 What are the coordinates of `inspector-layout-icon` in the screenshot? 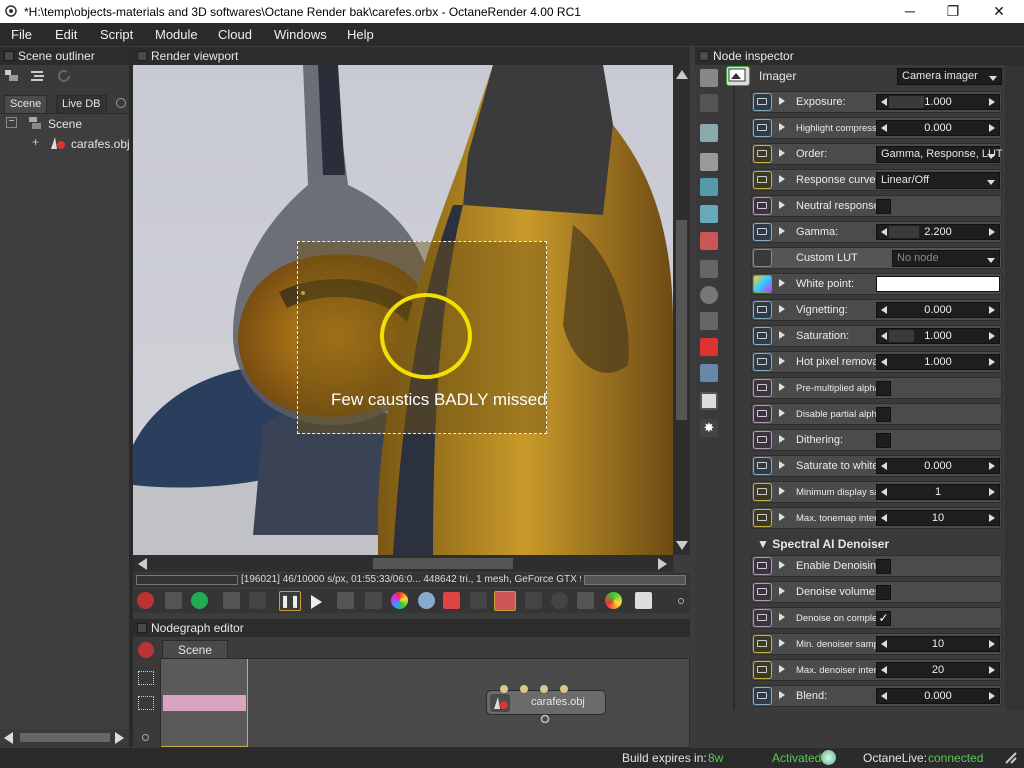 It's located at (709, 78).